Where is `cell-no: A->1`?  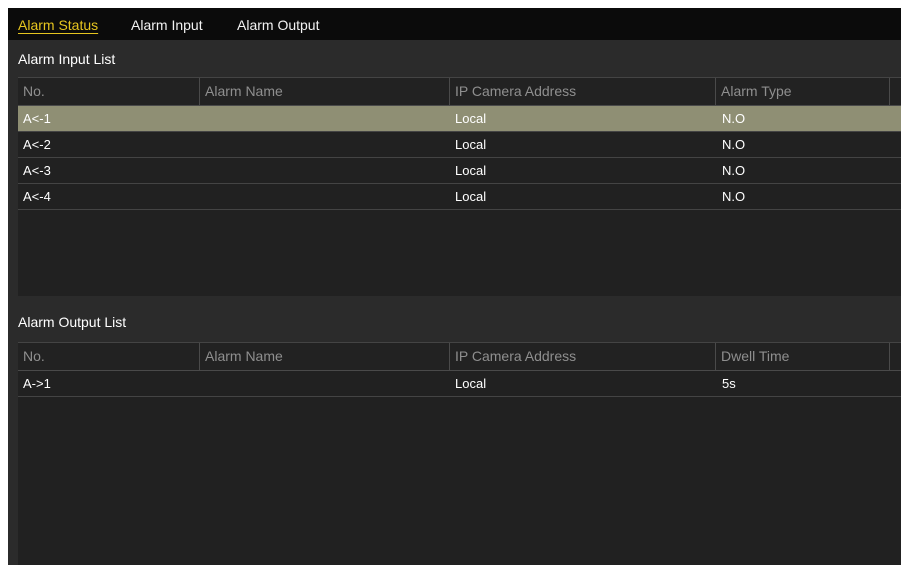 cell-no: A->1 is located at coordinates (37, 383).